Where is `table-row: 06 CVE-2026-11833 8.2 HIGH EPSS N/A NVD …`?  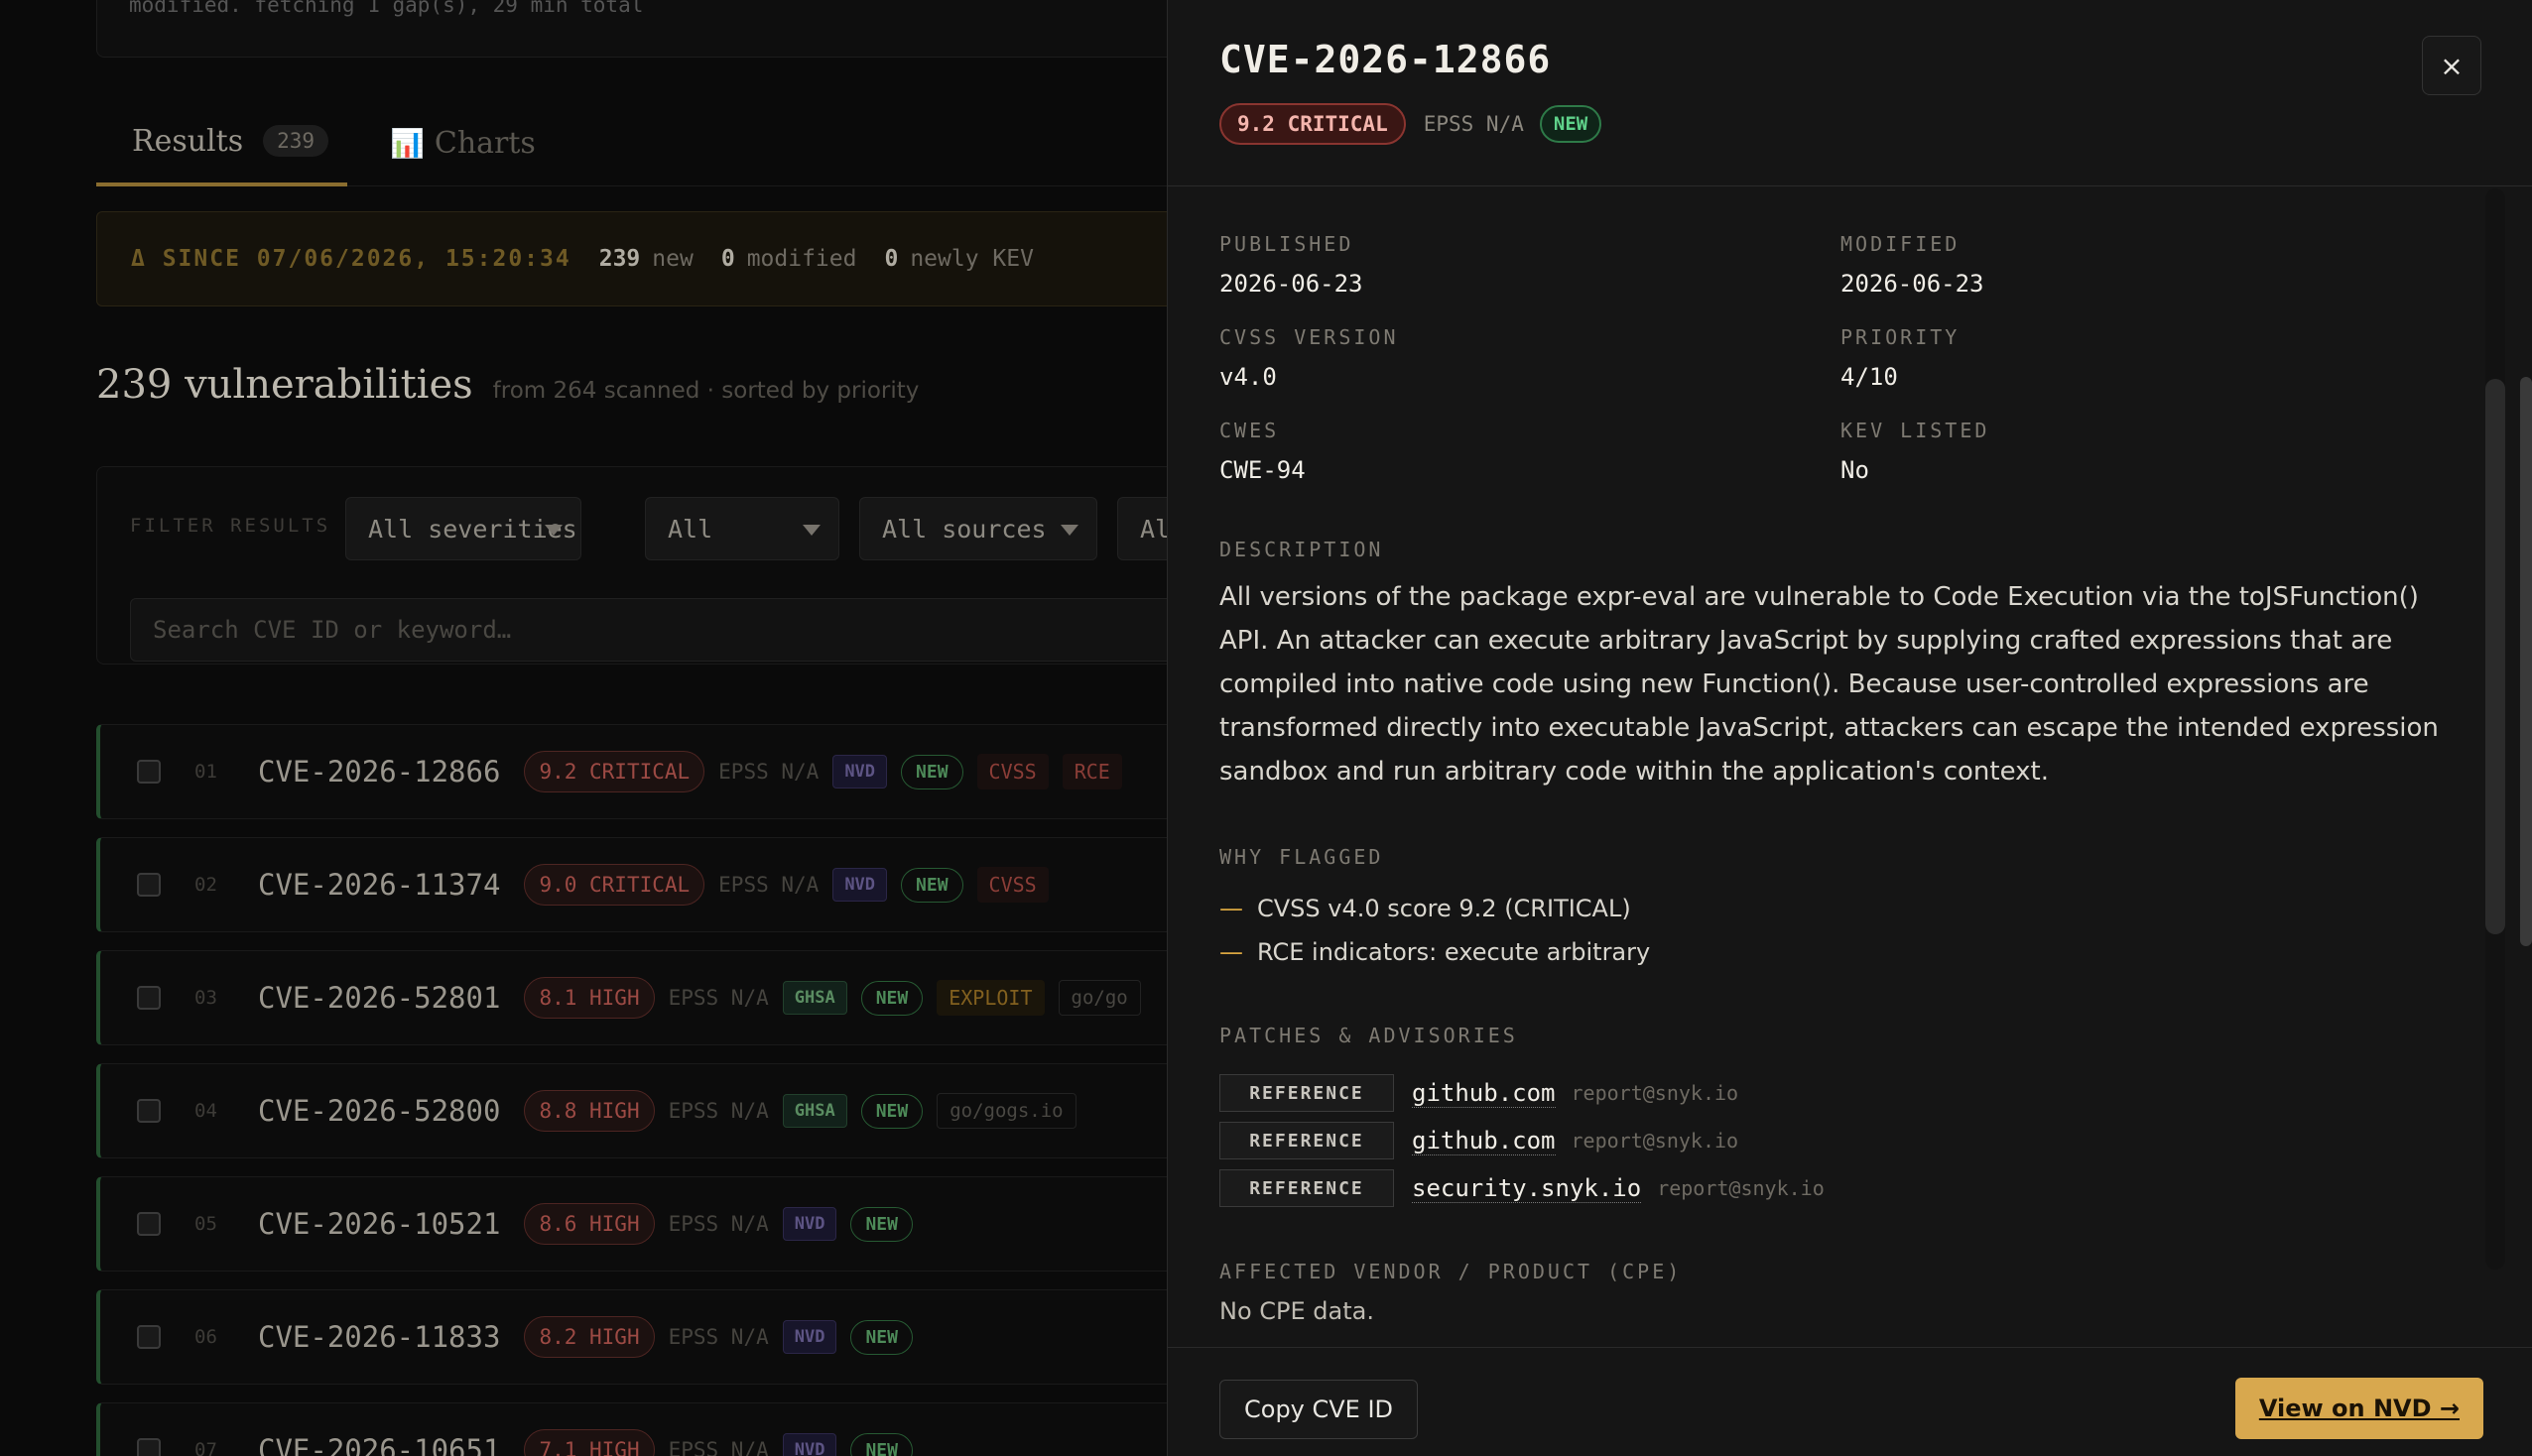
table-row: 06 CVE-2026-11833 8.2 HIGH EPSS N/A NVD … is located at coordinates (632, 1337).